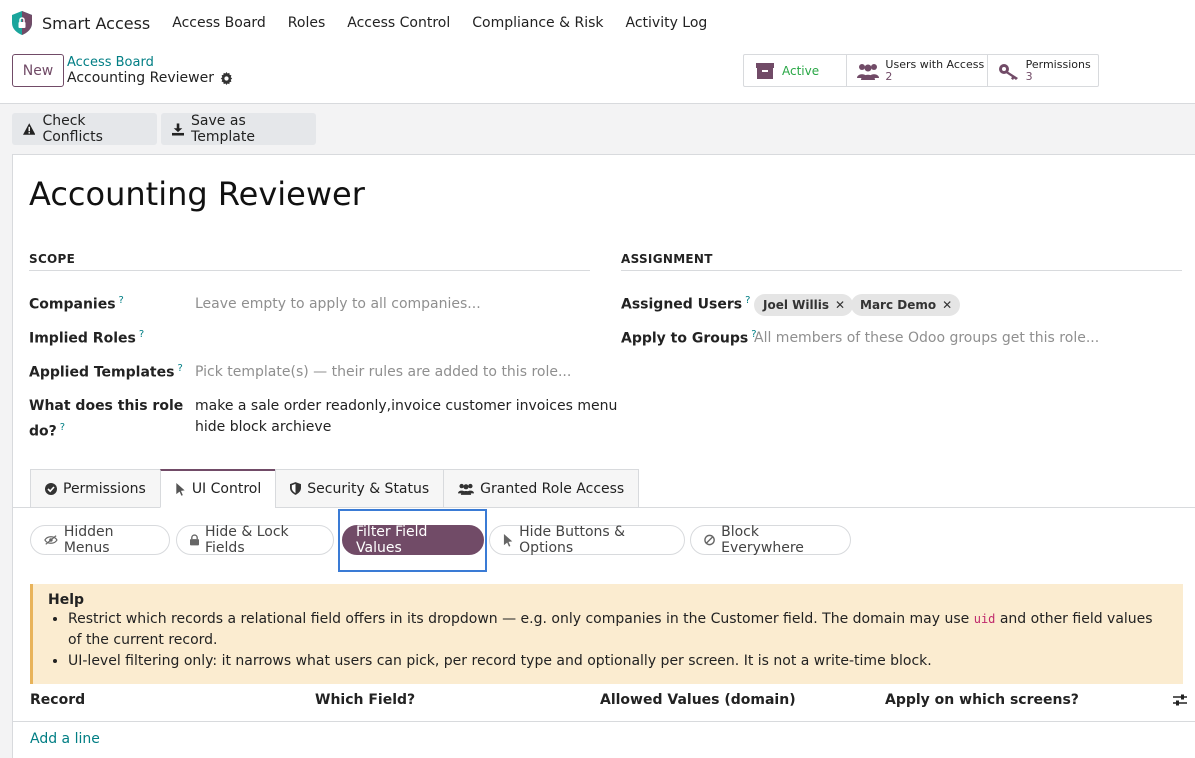 This screenshot has width=1195, height=758. Describe the element at coordinates (682, 304) in the screenshot. I see `assigned-users-label-text: Assigned Users` at that location.